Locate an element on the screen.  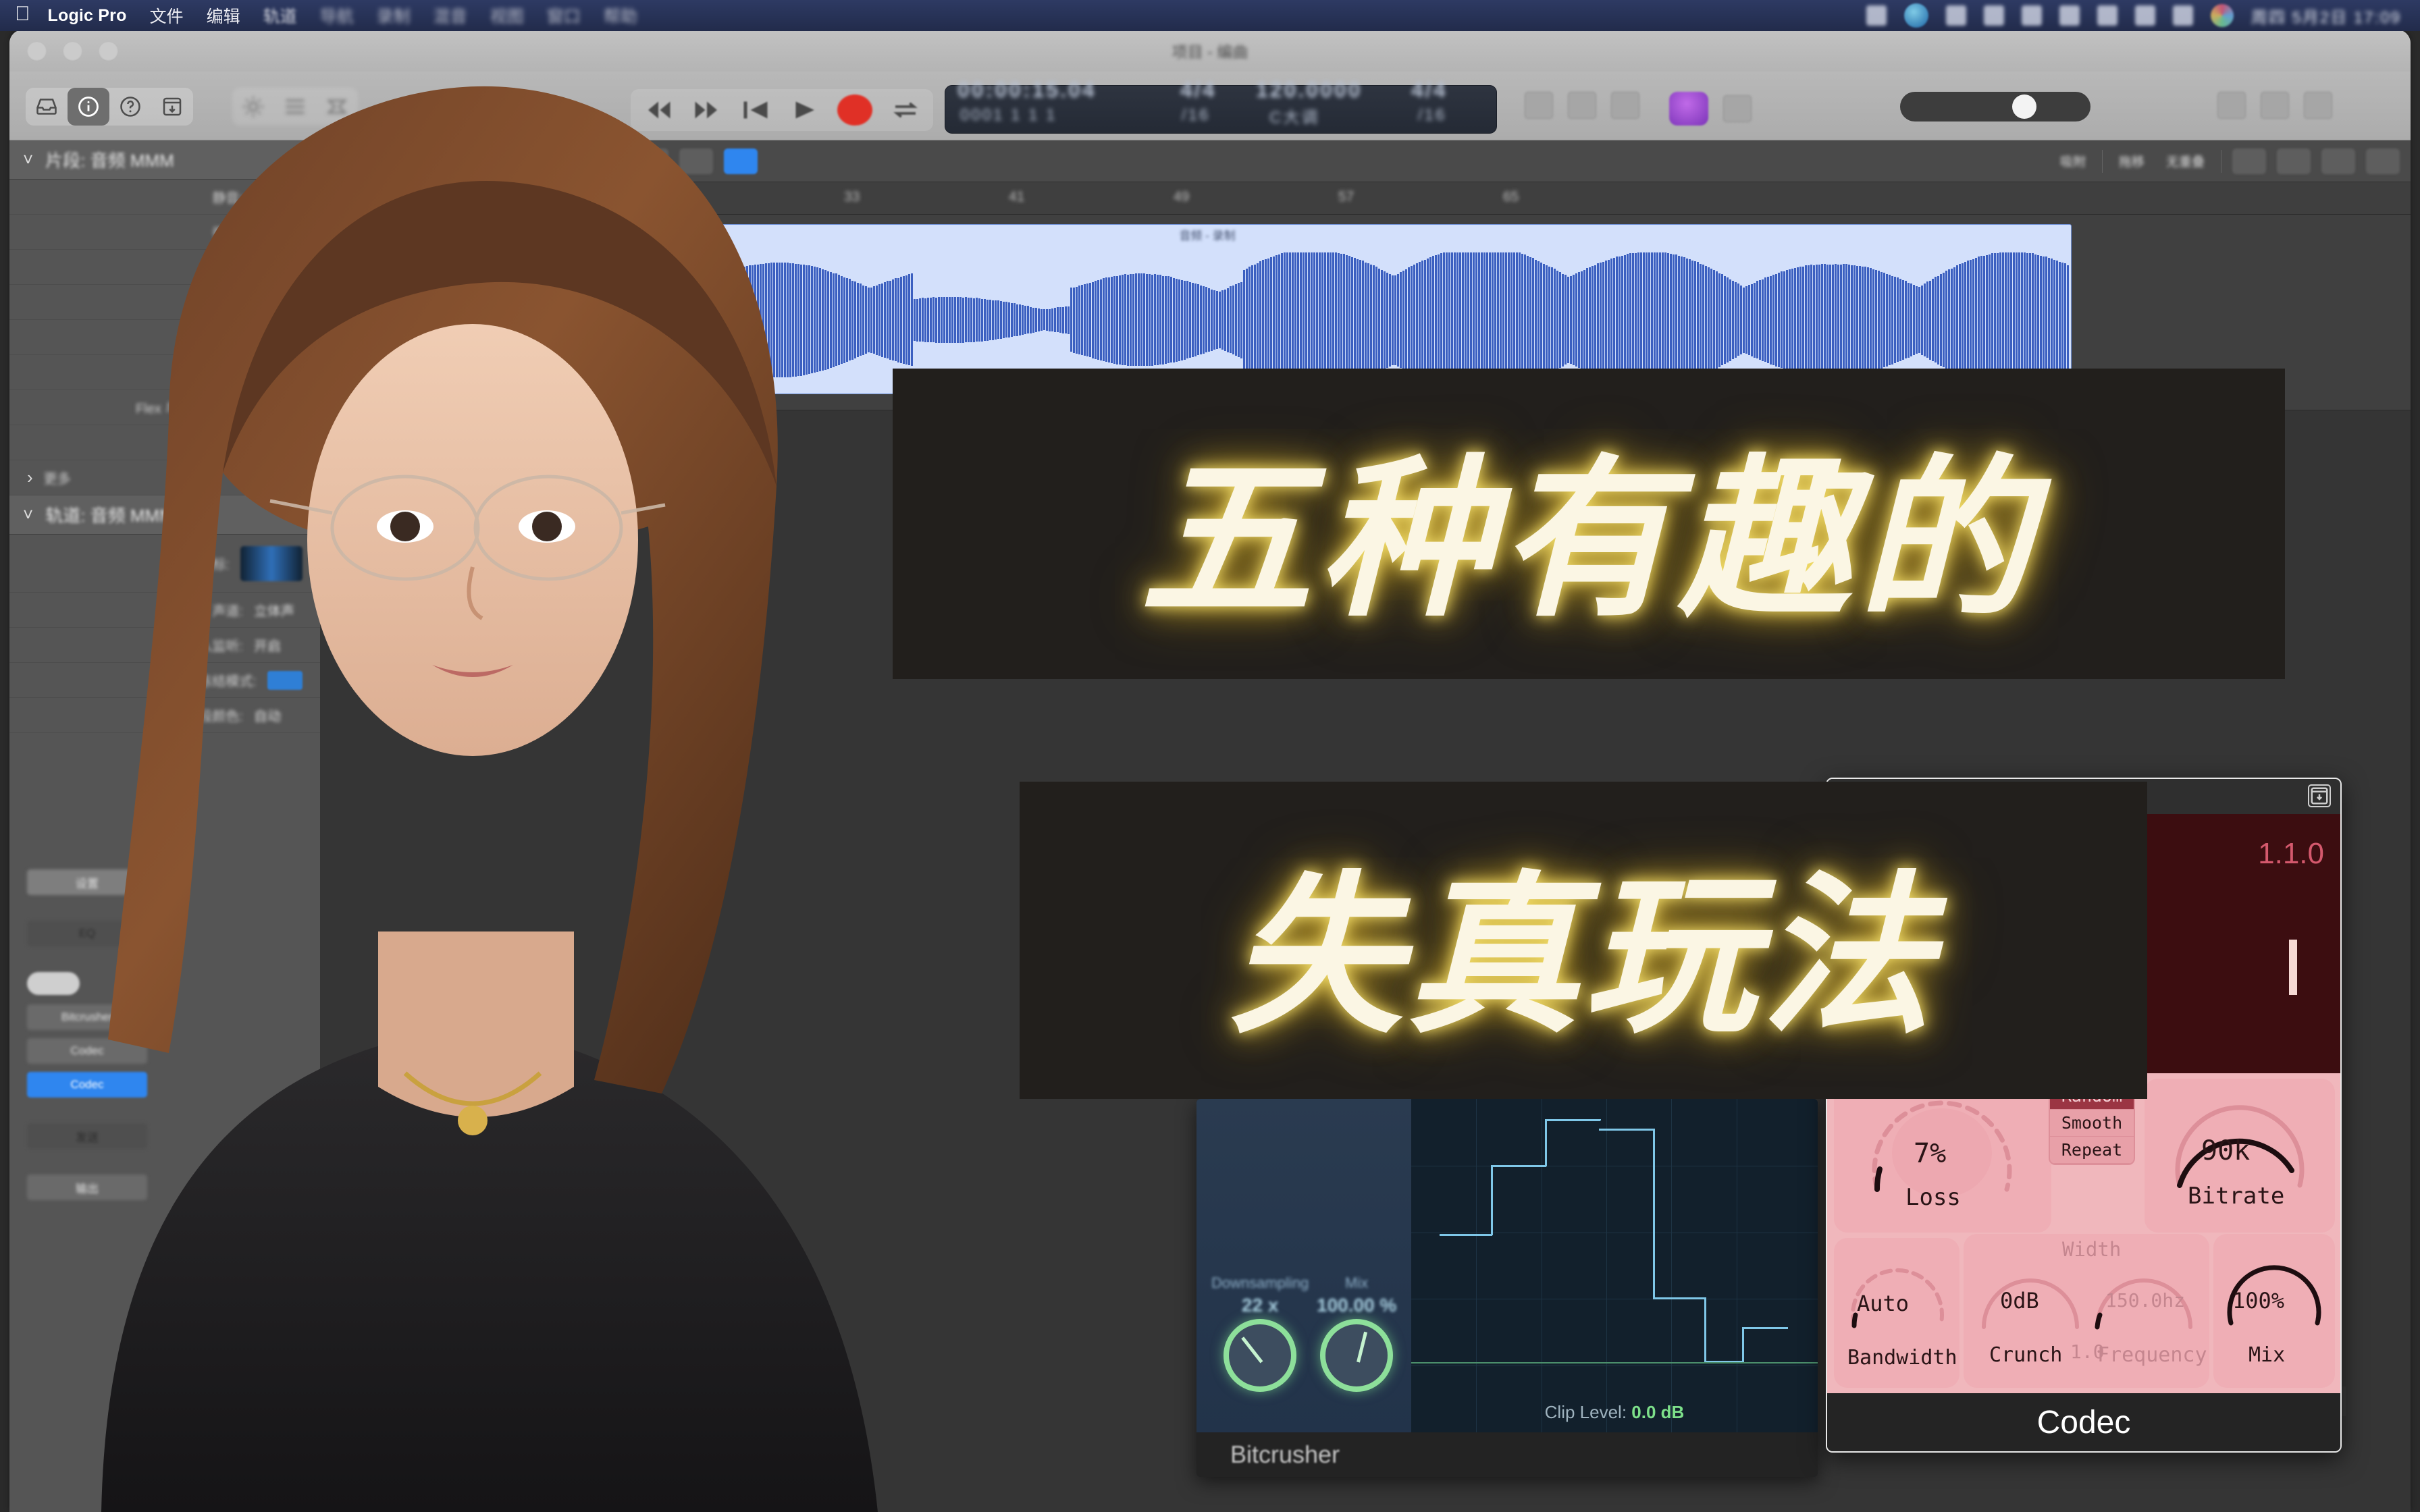
smart-controls-icon is located at coordinates (253, 107).